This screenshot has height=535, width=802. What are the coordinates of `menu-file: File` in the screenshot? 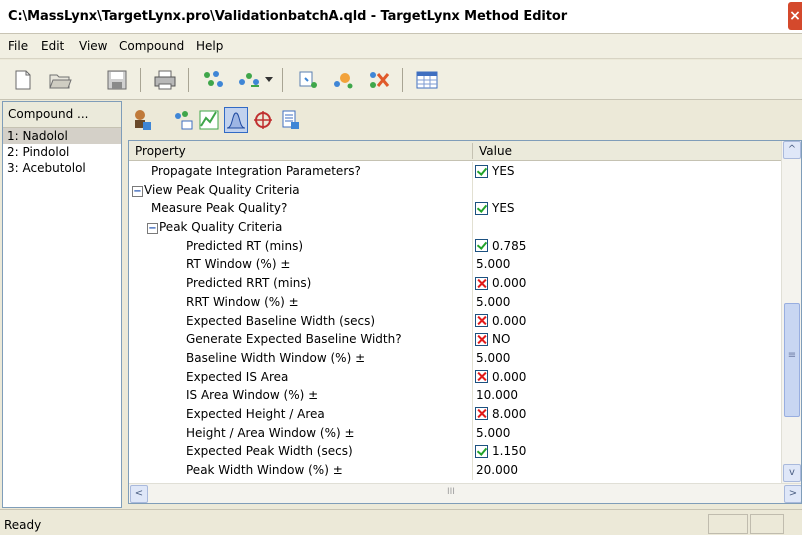 It's located at (18, 46).